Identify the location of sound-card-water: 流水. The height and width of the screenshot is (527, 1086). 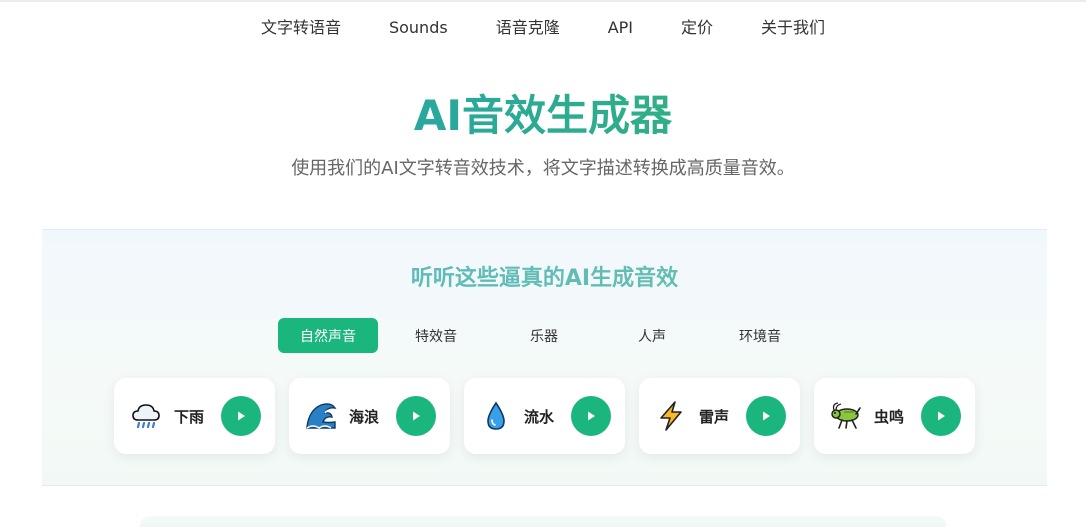
(544, 416).